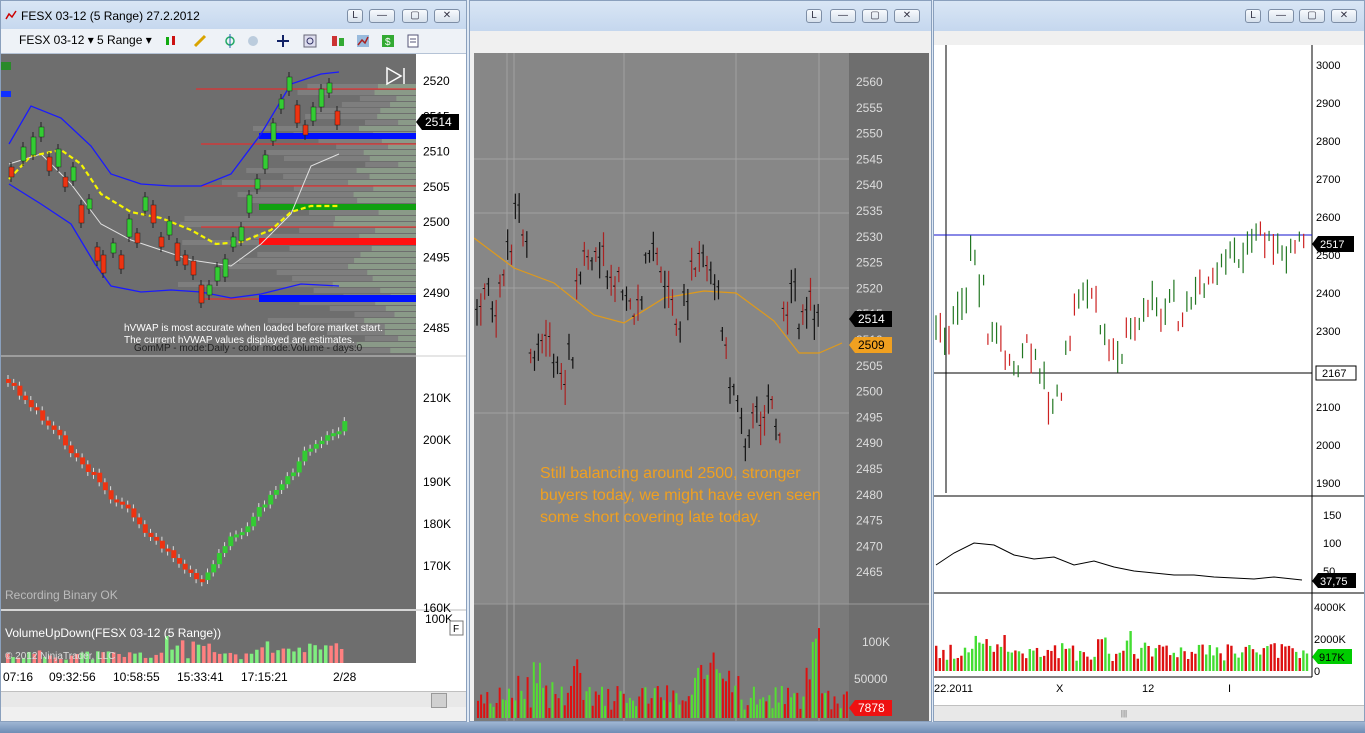  Describe the element at coordinates (1333, 244) in the screenshot. I see `price-marker: 2517` at that location.